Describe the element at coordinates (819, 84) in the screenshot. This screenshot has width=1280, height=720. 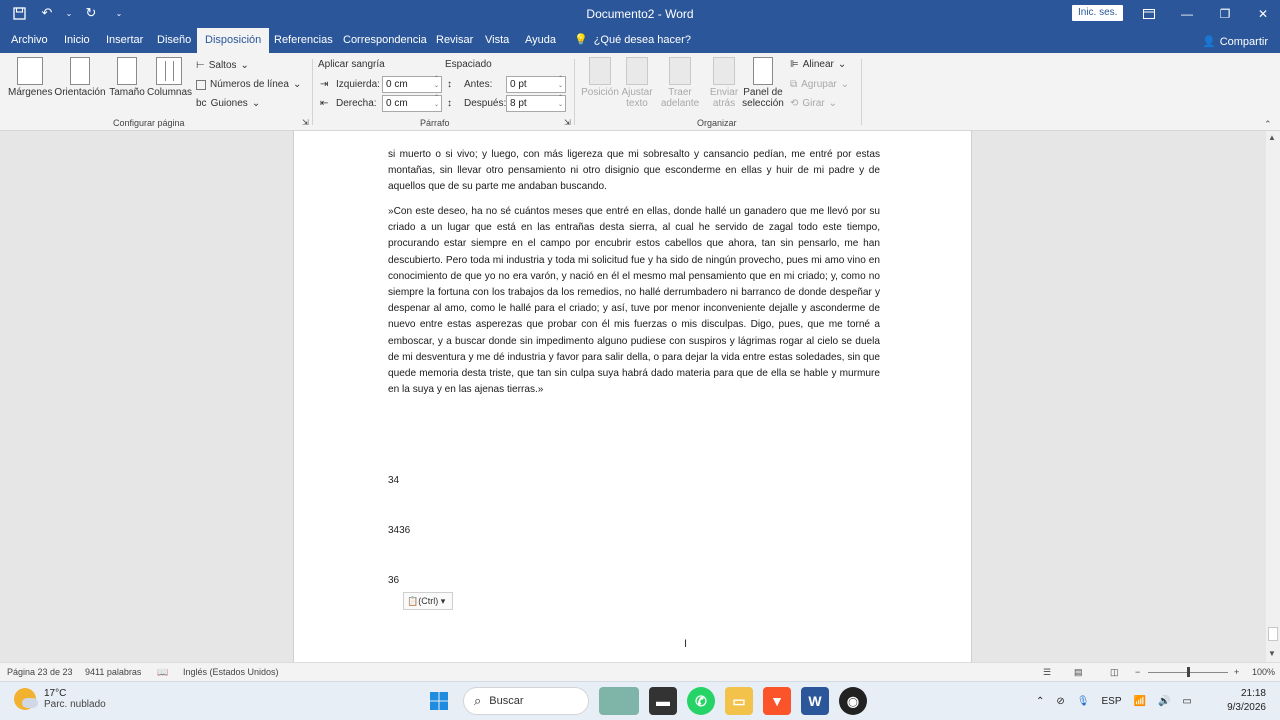
I see `group-button: ⧉ Agrupar ⌄` at that location.